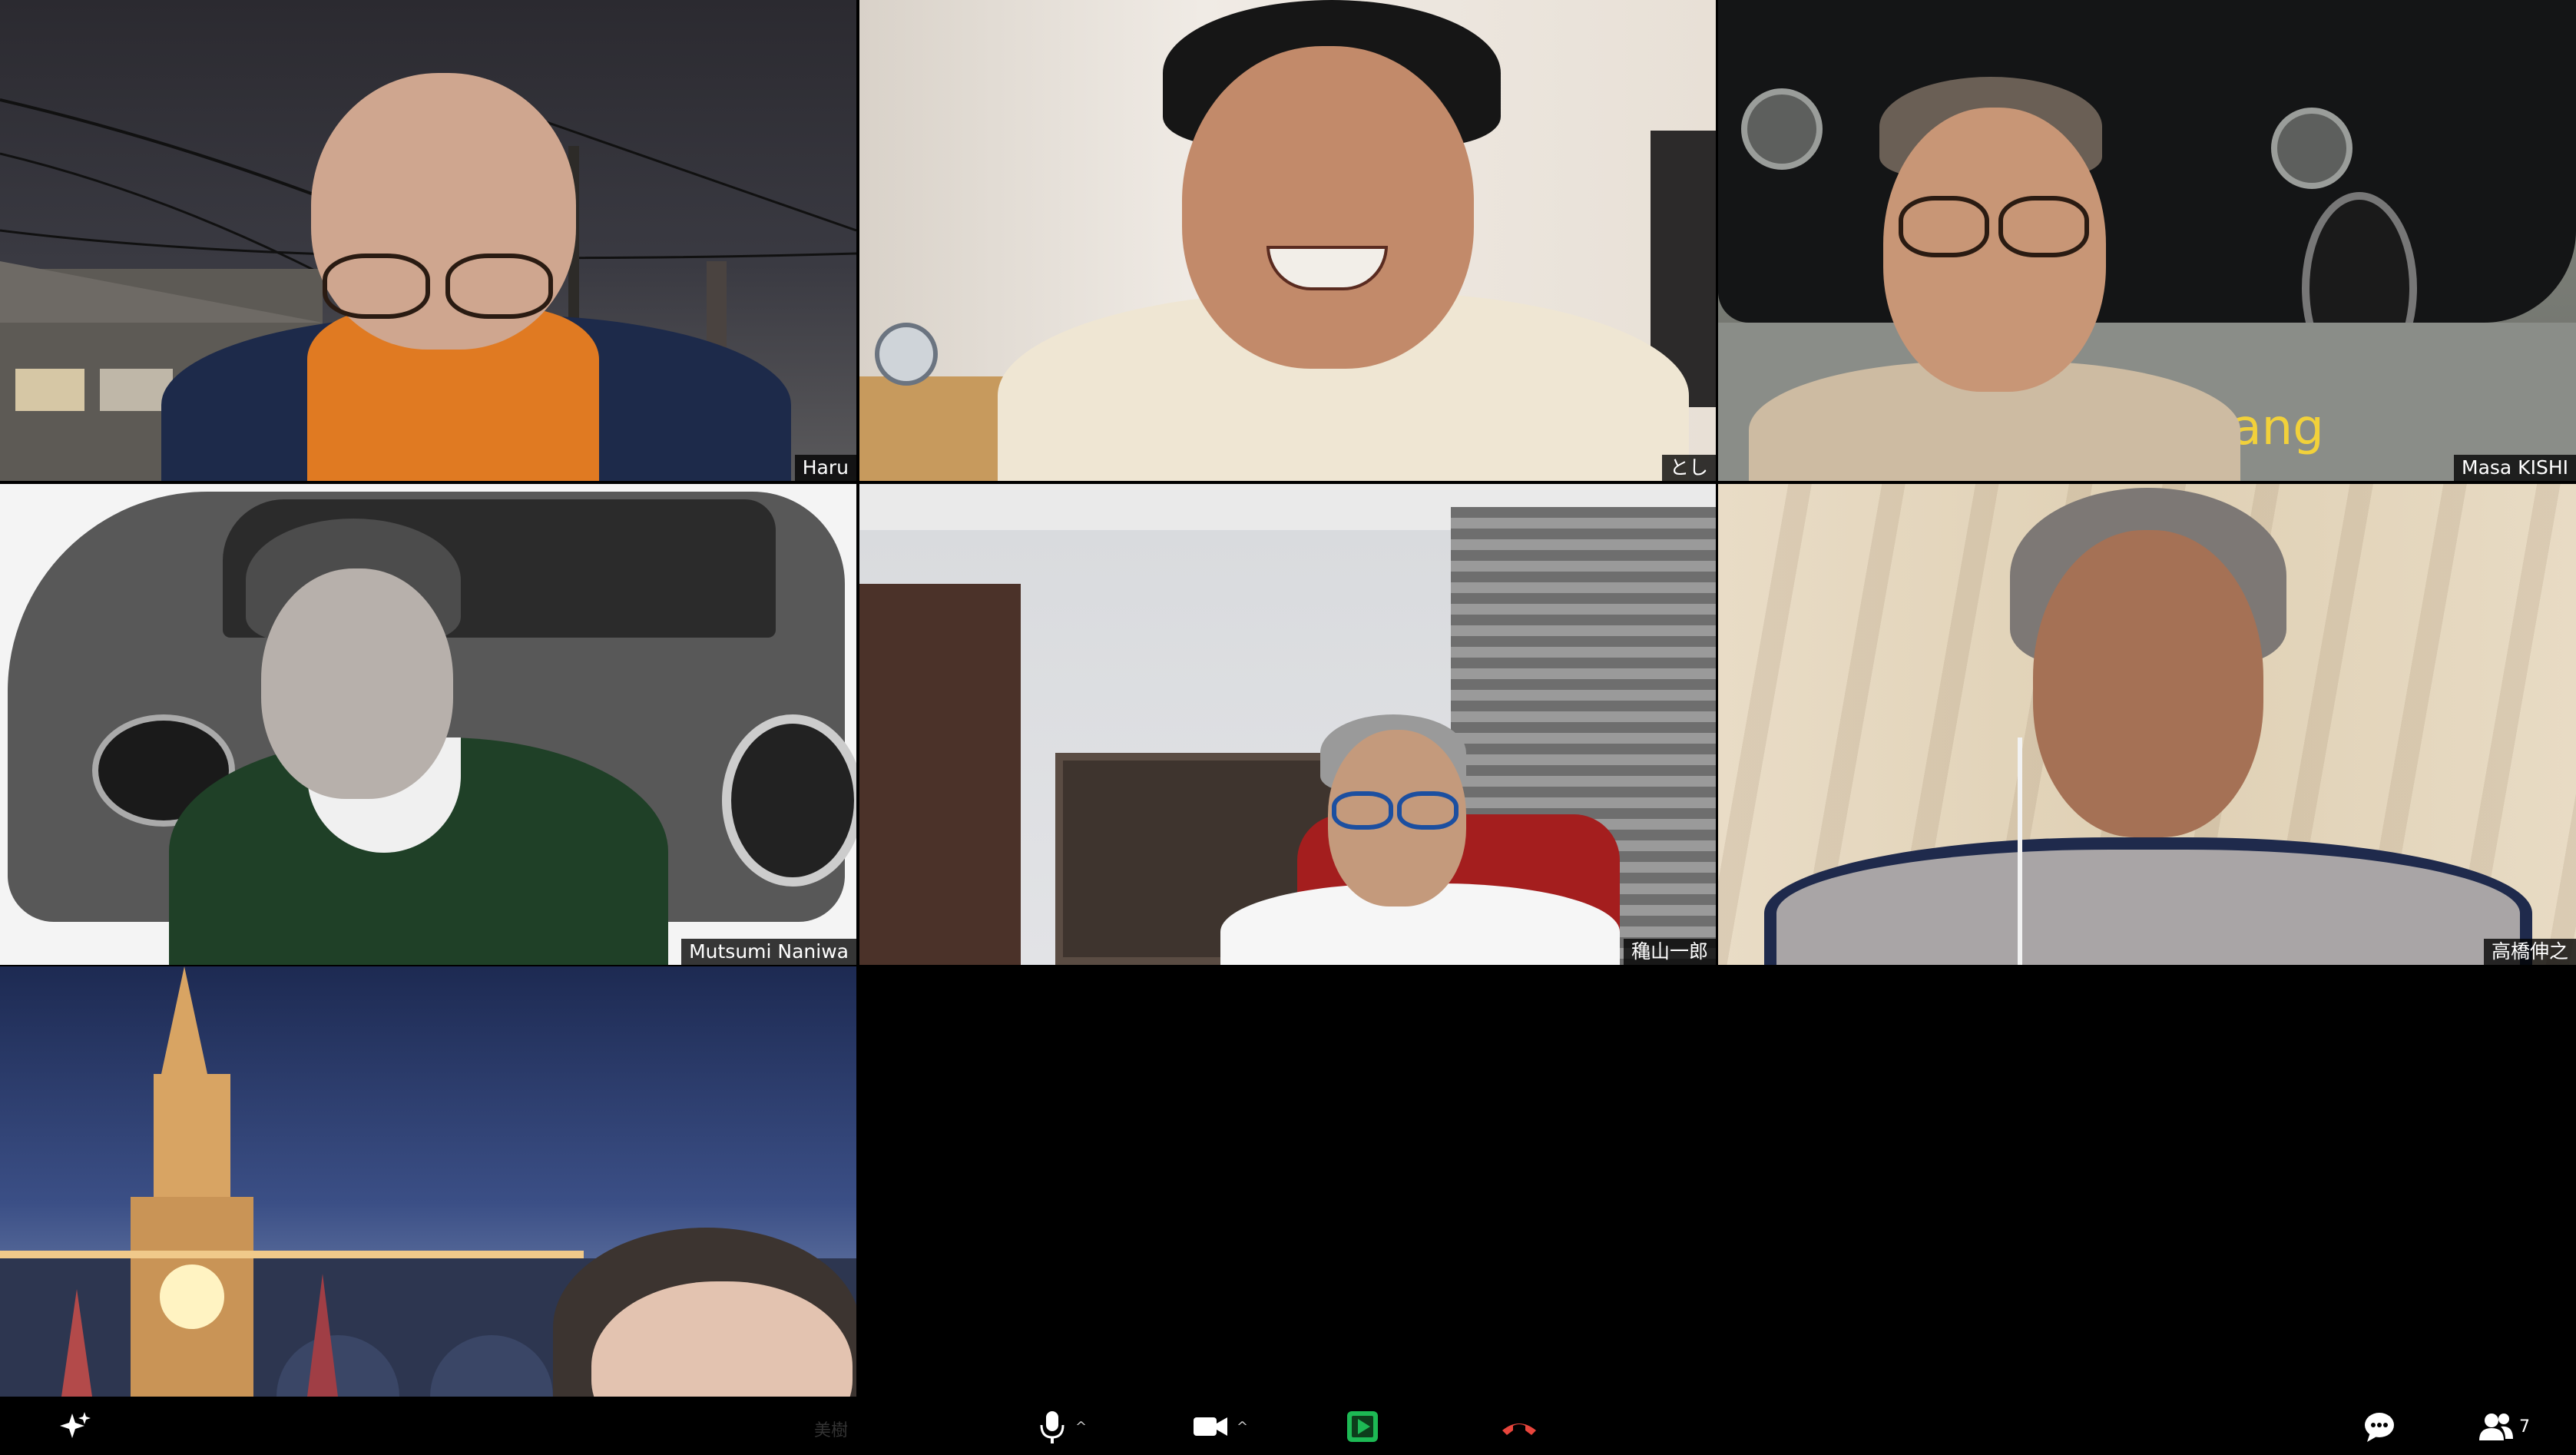  What do you see at coordinates (2515, 468) in the screenshot?
I see `participant-name-label: Masa KISHI` at bounding box center [2515, 468].